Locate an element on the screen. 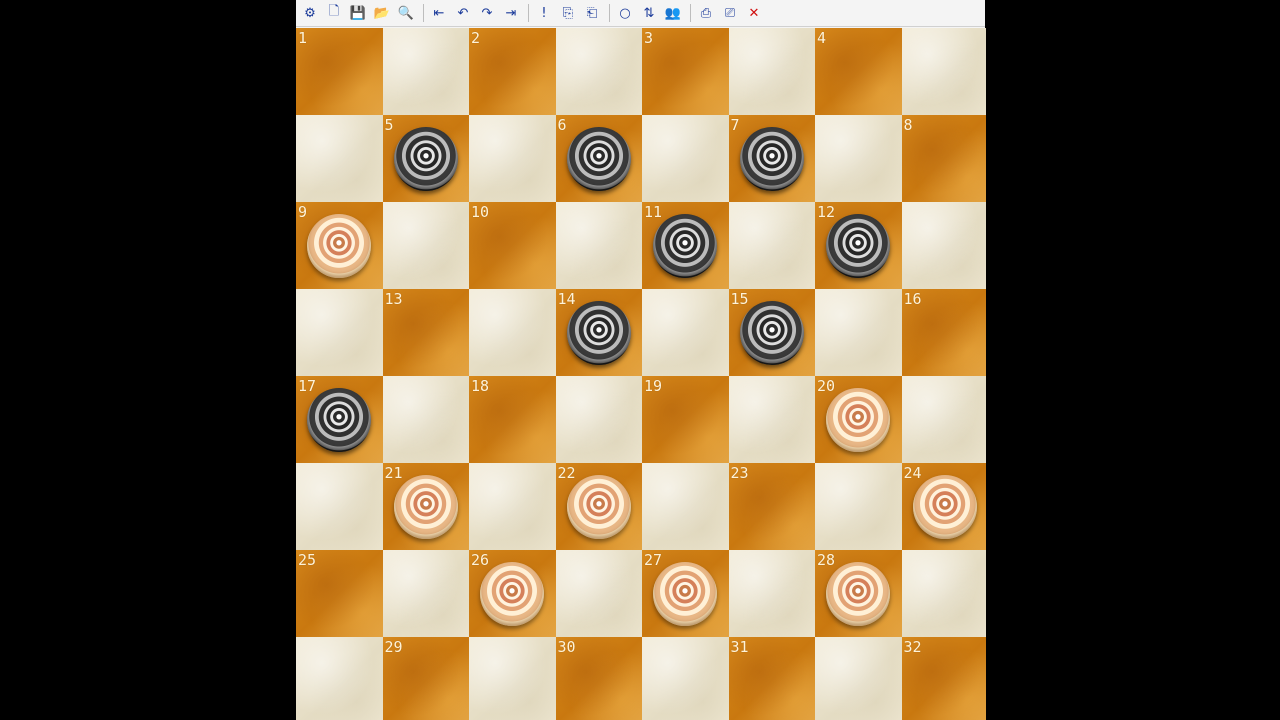  square-number: 19 is located at coordinates (653, 386).